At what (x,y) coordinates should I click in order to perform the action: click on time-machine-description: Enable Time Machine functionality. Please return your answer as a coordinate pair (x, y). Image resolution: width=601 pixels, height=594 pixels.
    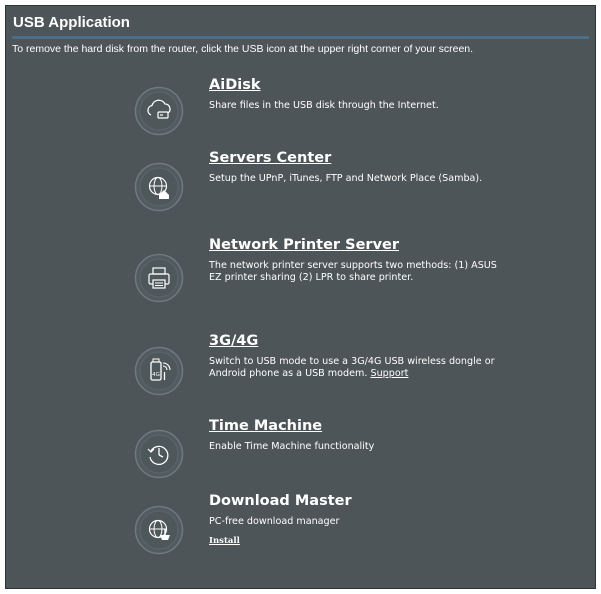
    Looking at the image, I should click on (292, 446).